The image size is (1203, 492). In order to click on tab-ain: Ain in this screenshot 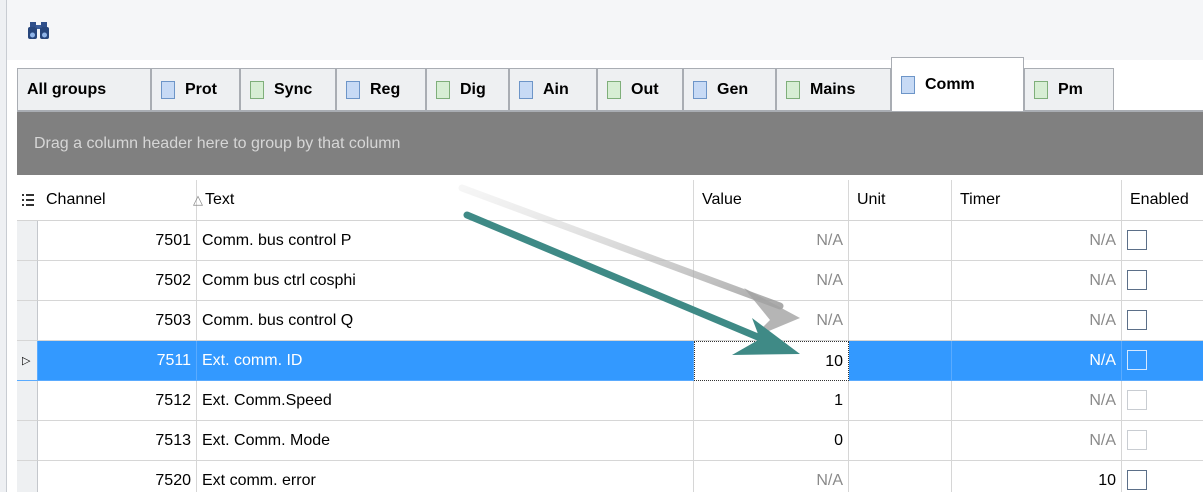, I will do `click(553, 89)`.